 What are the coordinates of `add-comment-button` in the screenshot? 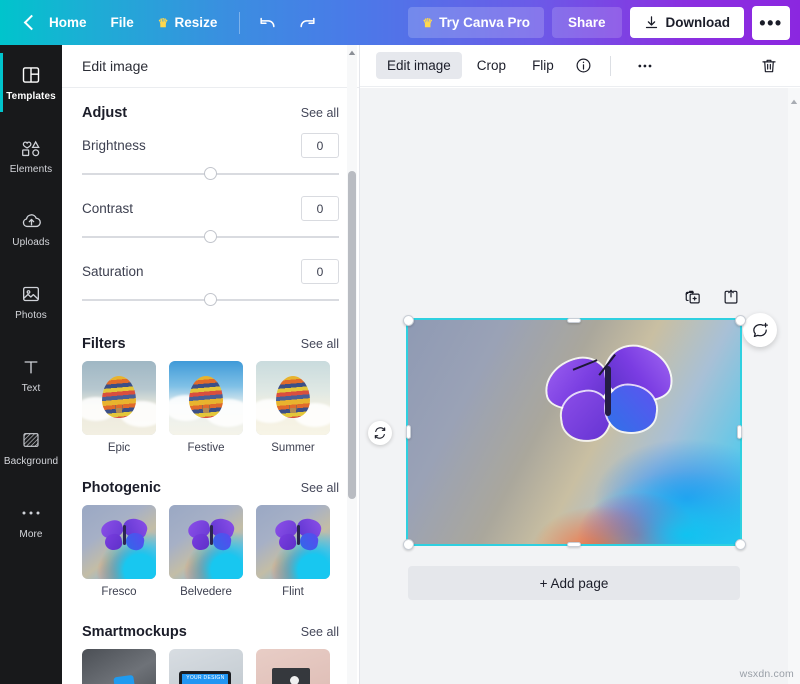 It's located at (760, 330).